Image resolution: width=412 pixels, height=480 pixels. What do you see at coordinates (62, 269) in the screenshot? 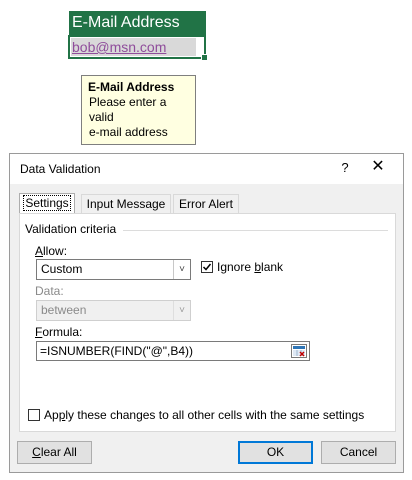
I see `allow-dropdown-value: Custom` at bounding box center [62, 269].